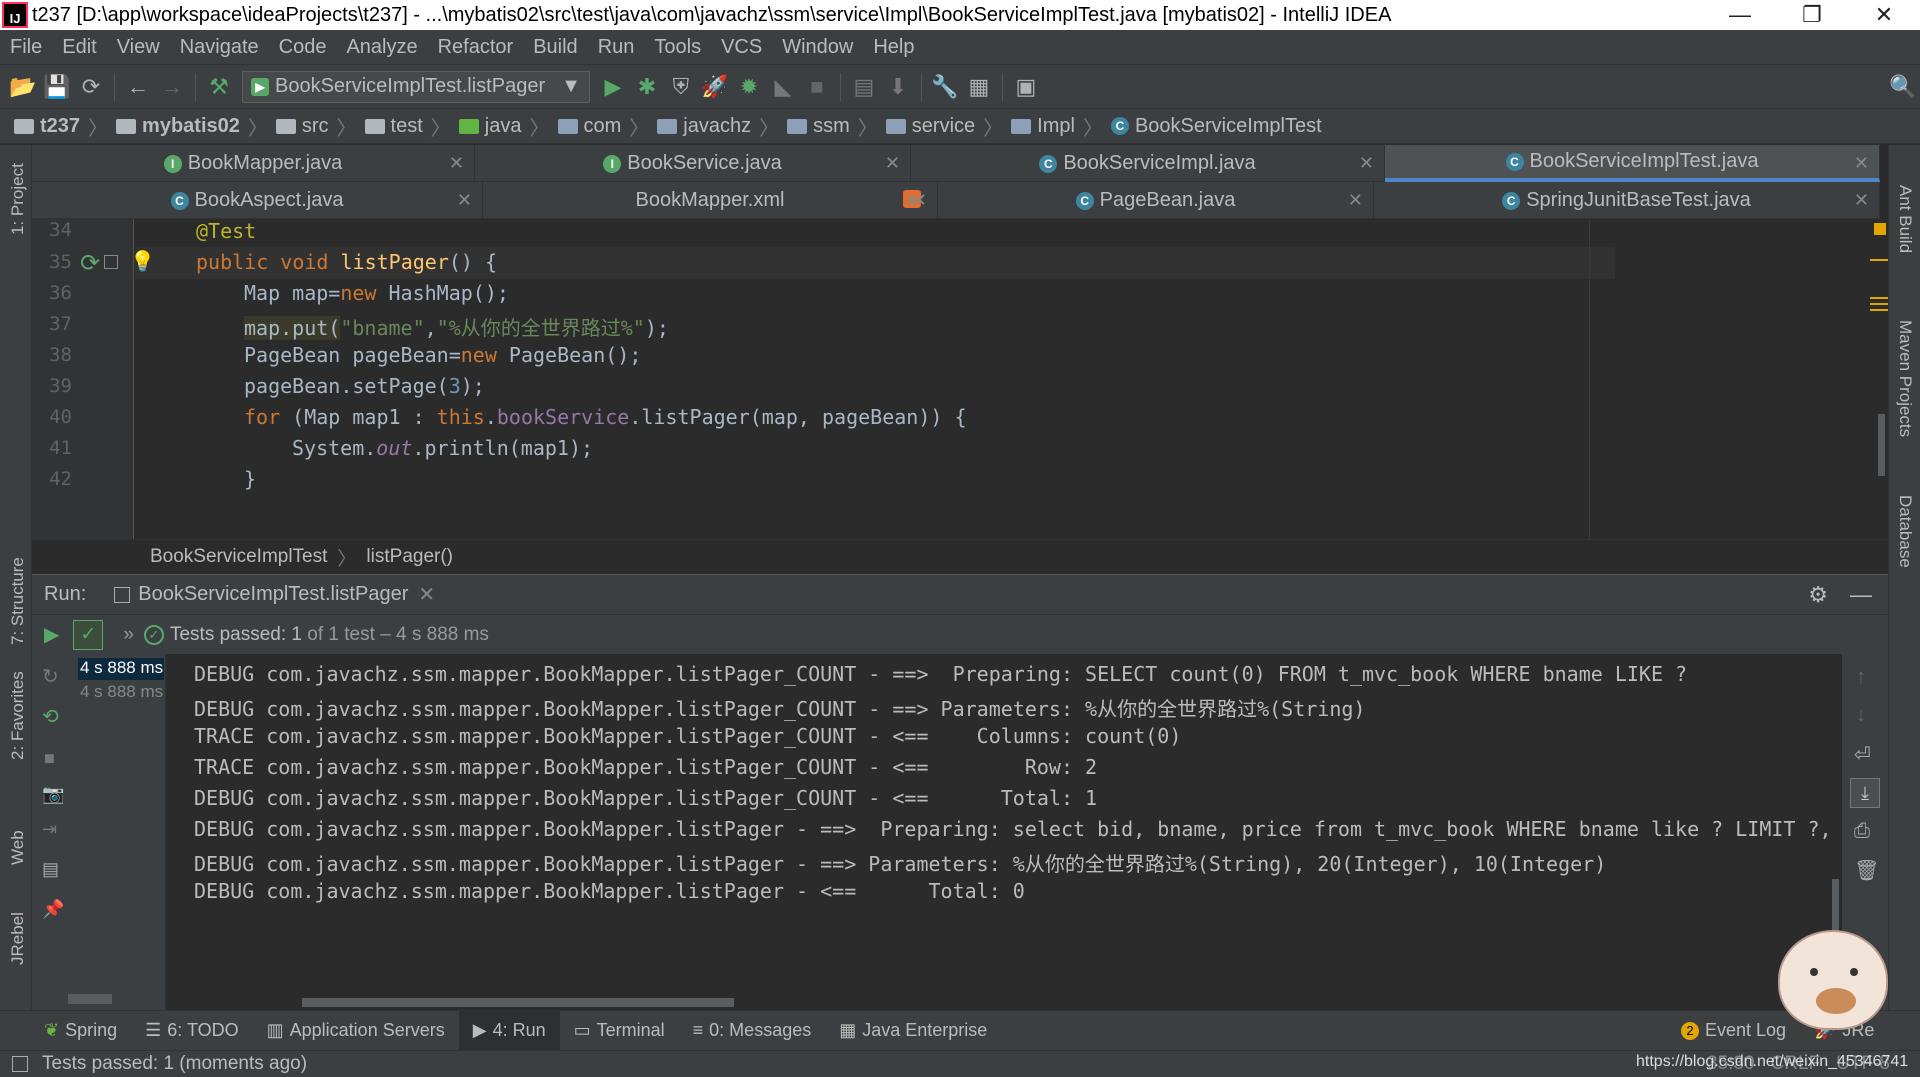 This screenshot has width=1920, height=1077. I want to click on tool-spring: ❦ Spring, so click(80, 1031).